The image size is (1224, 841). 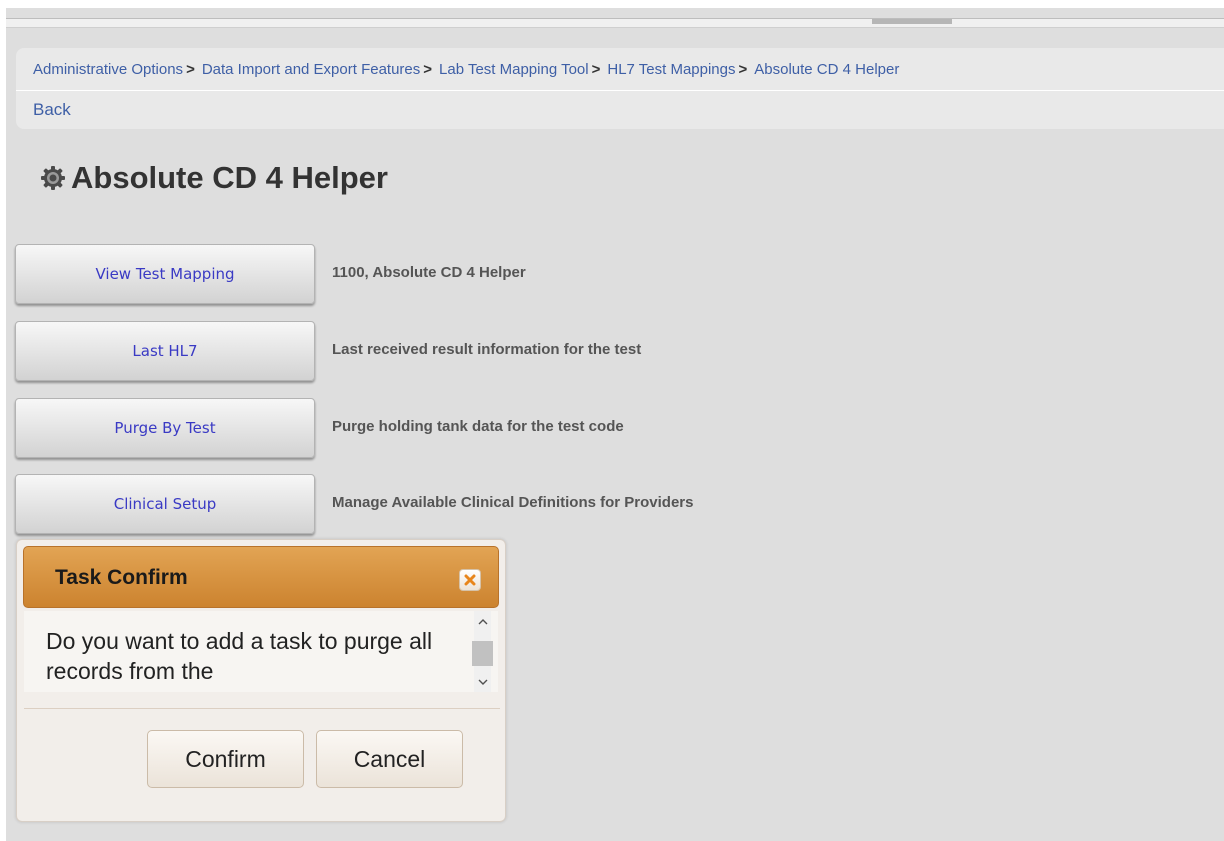 I want to click on breadcrumb-item-administrative-options: Administrative Options, so click(x=108, y=69).